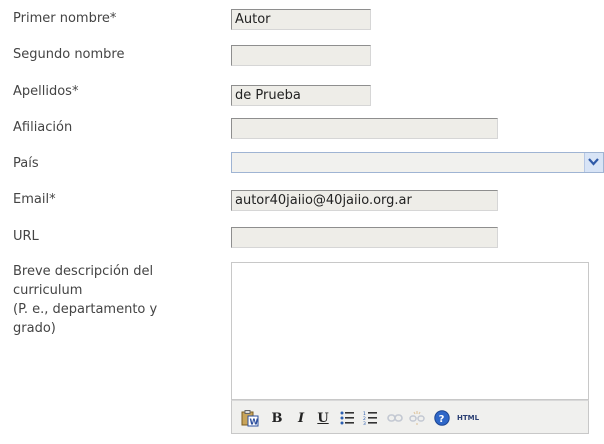 This screenshot has width=604, height=444. What do you see at coordinates (301, 19) in the screenshot?
I see `first-name-input: Autor` at bounding box center [301, 19].